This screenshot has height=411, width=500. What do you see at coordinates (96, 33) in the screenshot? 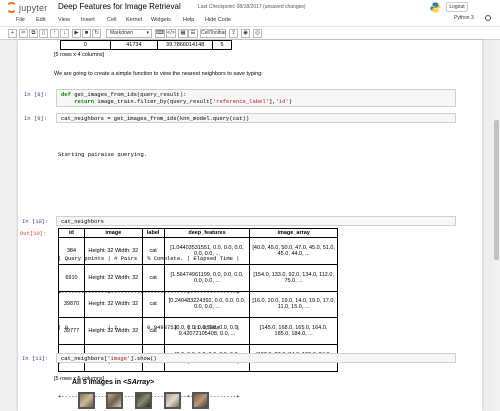
I see `restart-icon: ↻` at bounding box center [96, 33].